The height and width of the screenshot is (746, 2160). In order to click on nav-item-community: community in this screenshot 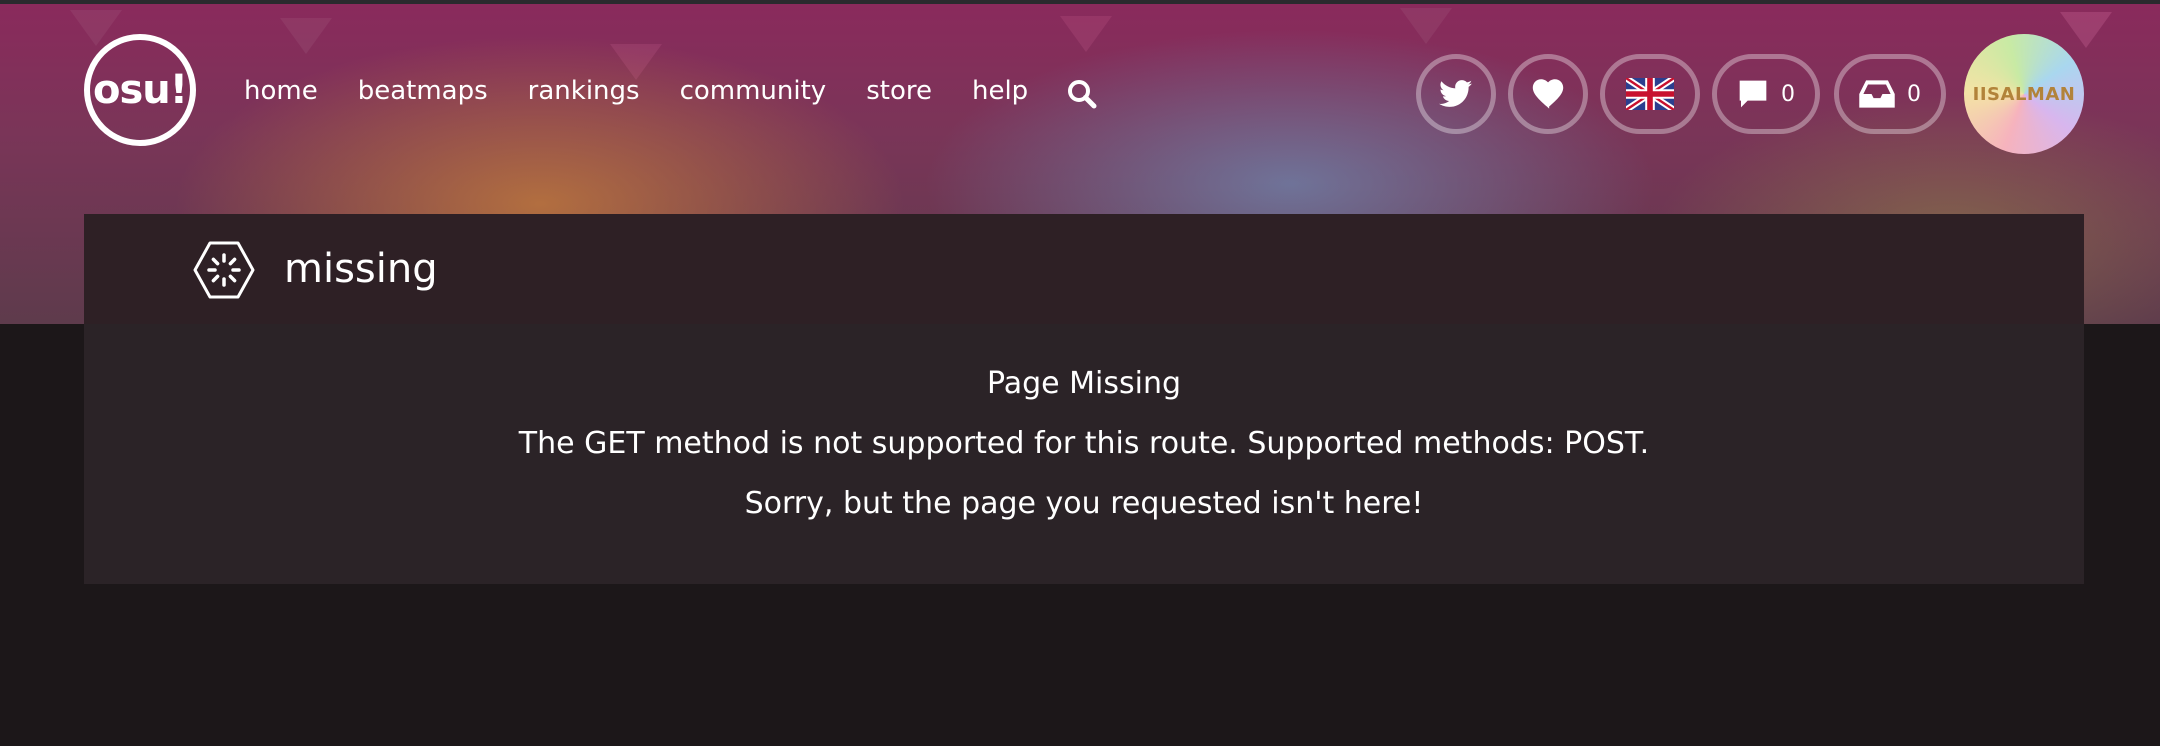, I will do `click(753, 91)`.